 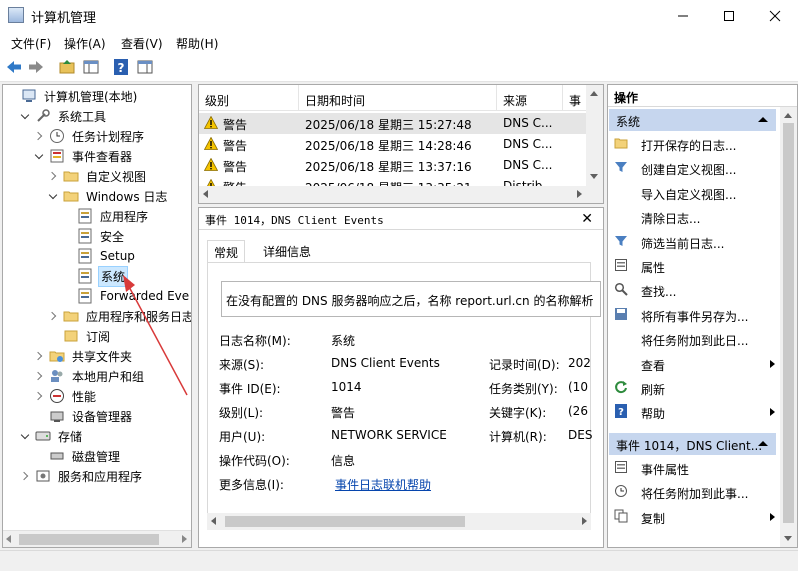 What do you see at coordinates (692, 120) in the screenshot?
I see `actions-group-system: 系统` at bounding box center [692, 120].